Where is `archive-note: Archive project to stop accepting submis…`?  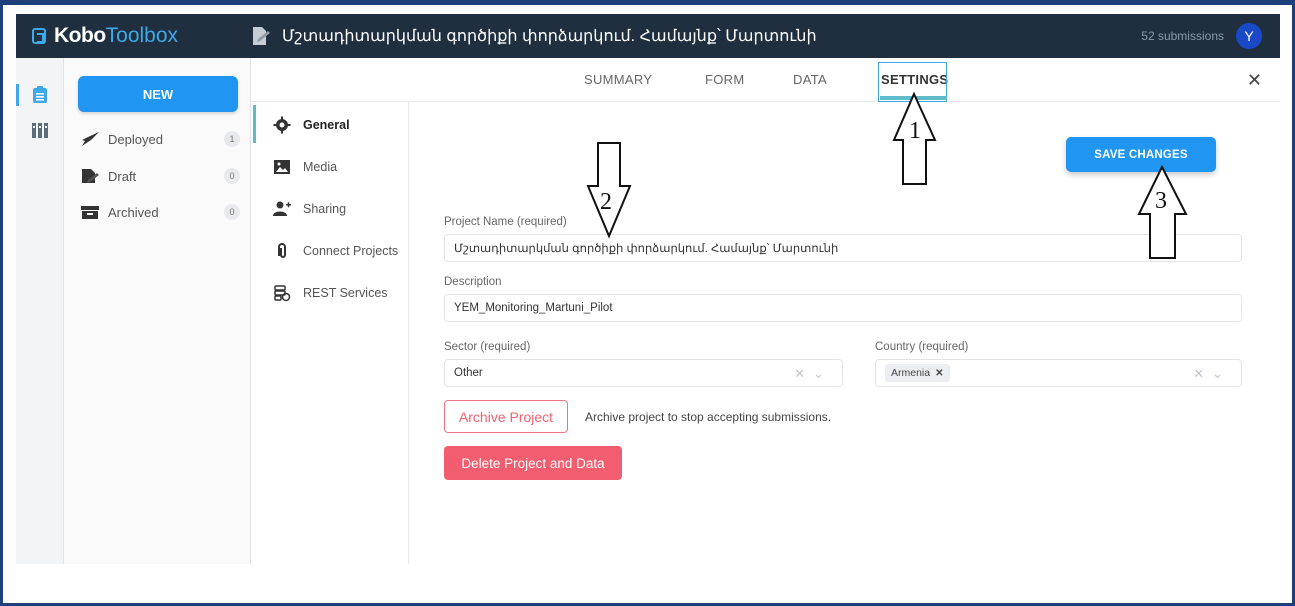 archive-note: Archive project to stop accepting submis… is located at coordinates (708, 417).